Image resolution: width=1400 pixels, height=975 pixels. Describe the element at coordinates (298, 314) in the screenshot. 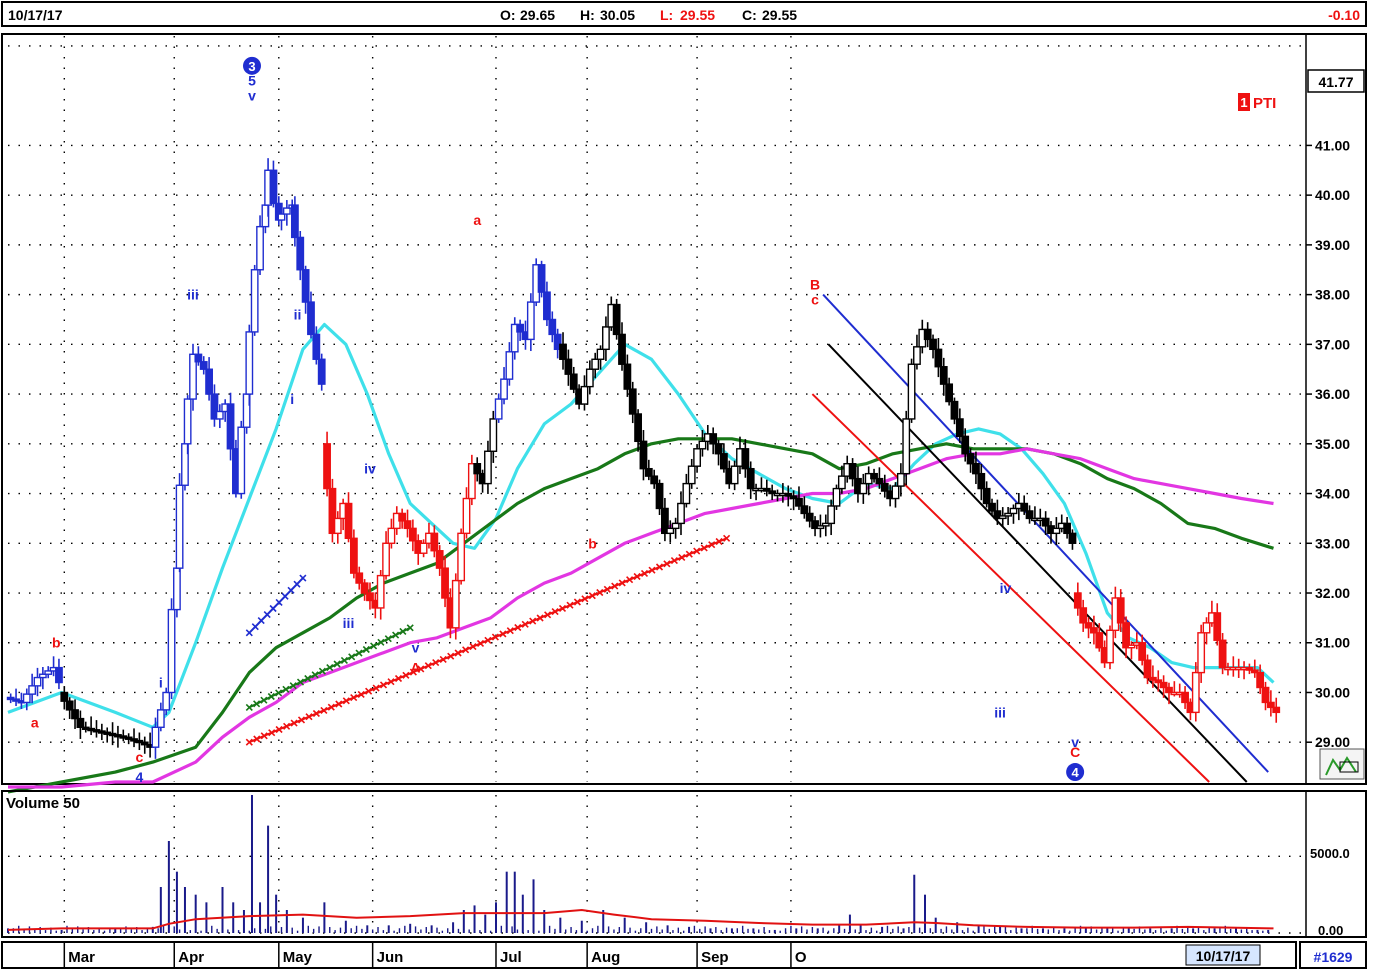

I see `wave-label: ii` at that location.